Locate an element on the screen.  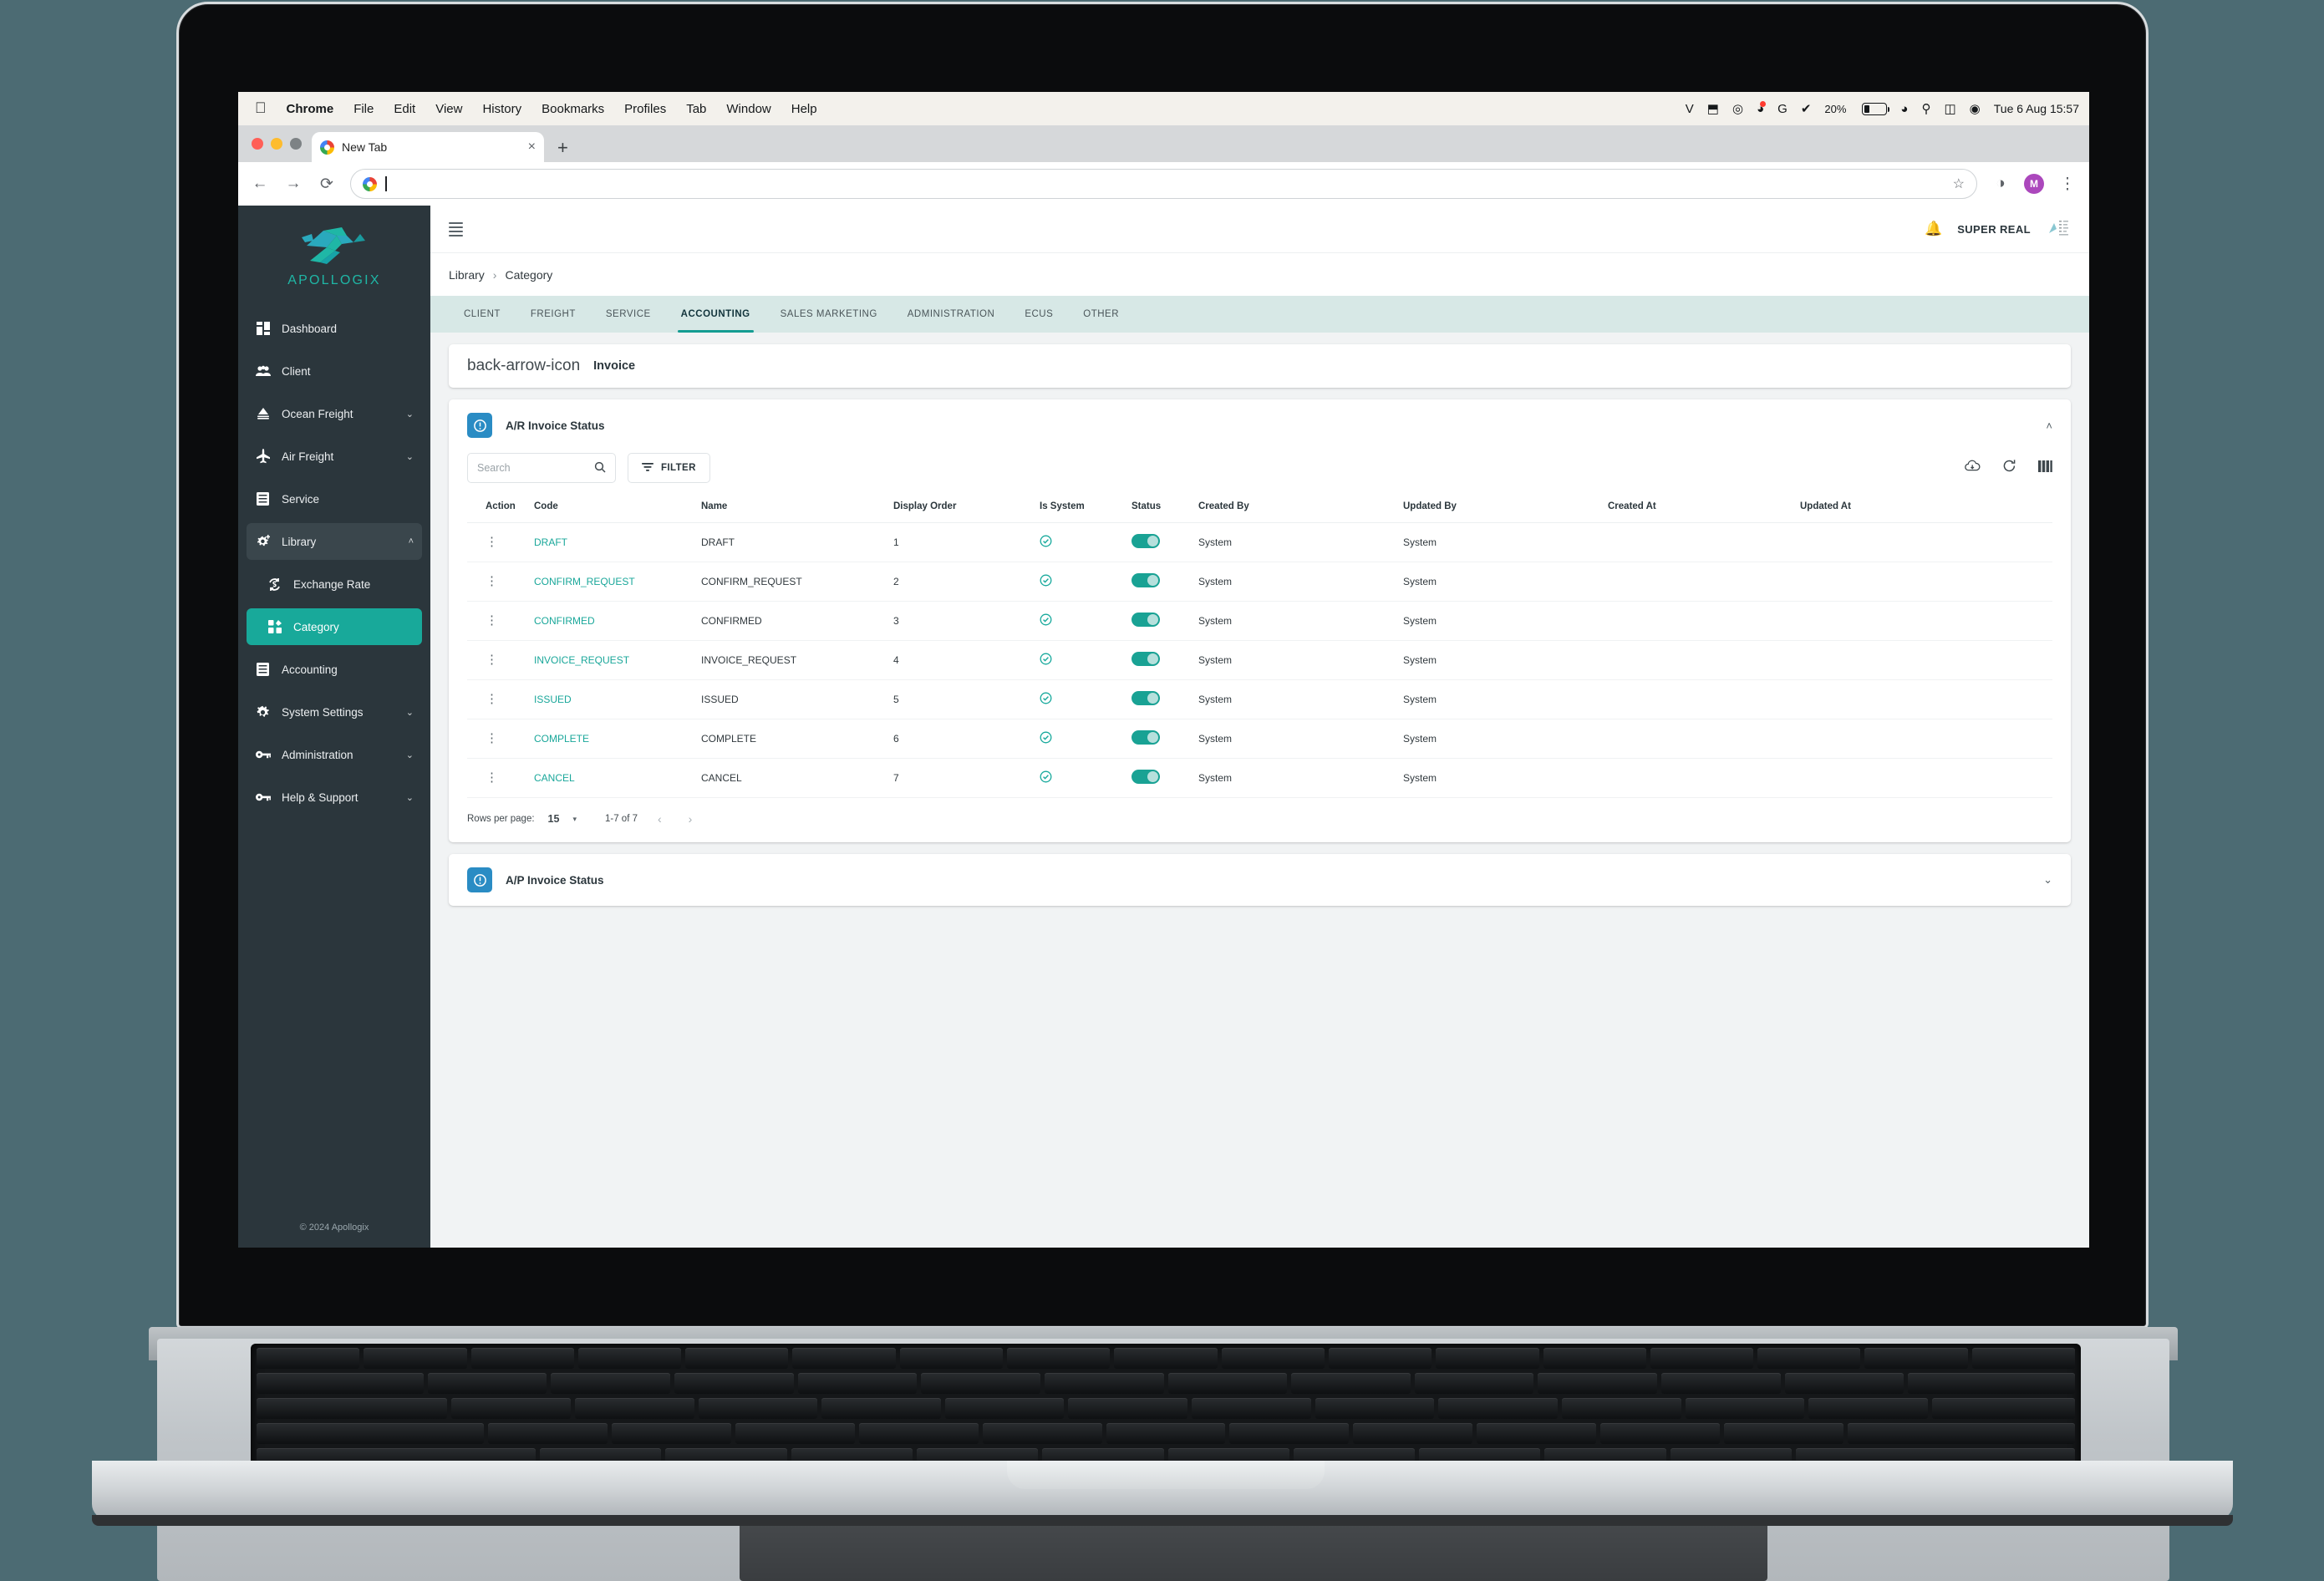
messages-icon: ◕ is located at coordinates (1761, 109).